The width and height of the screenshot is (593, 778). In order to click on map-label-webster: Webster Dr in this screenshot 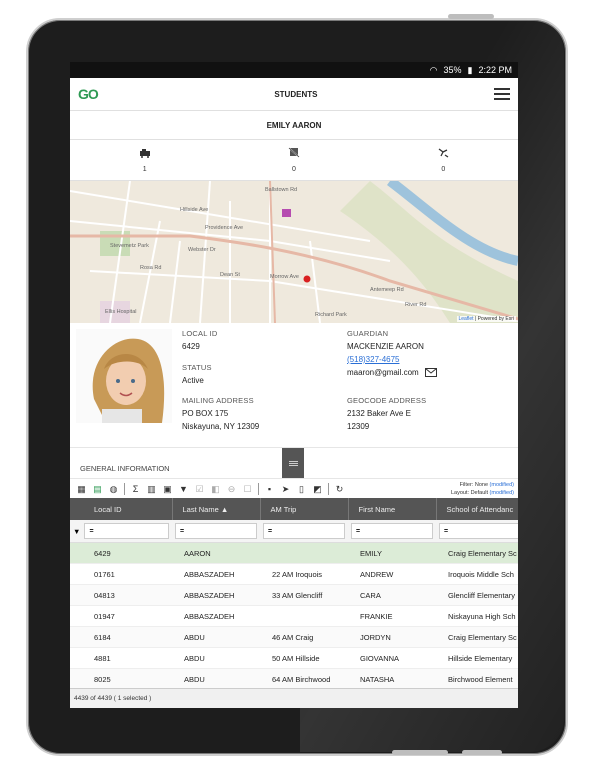, I will do `click(202, 250)`.